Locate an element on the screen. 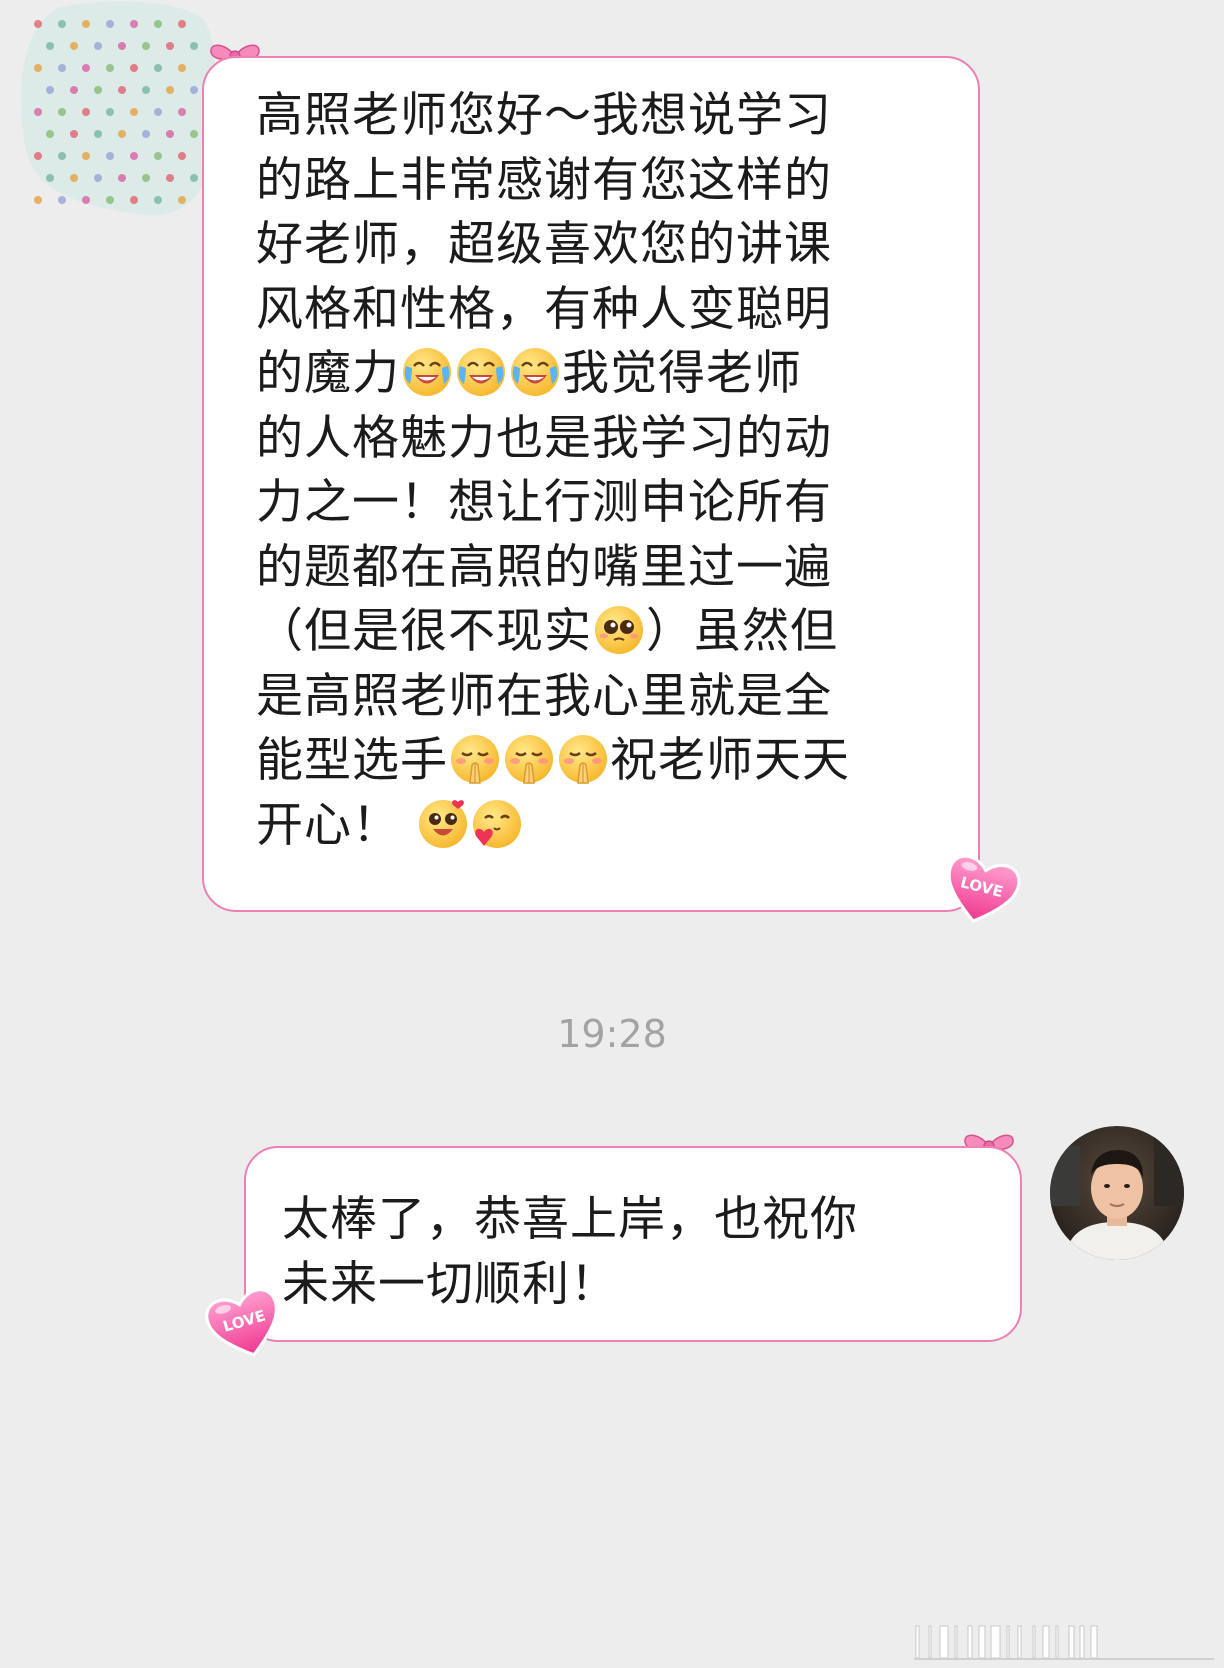  message-line: 开心！ is located at coordinates (597, 826).